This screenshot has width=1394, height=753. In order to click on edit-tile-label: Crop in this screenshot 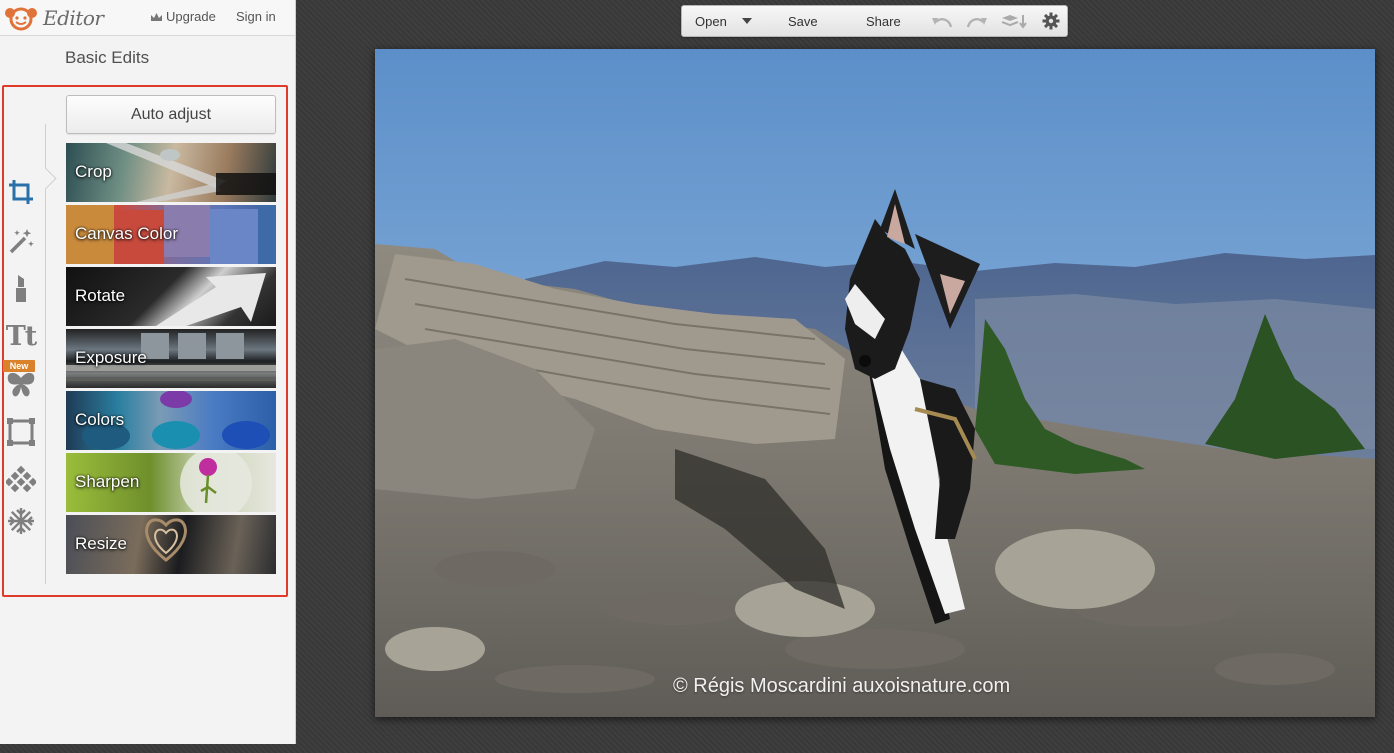, I will do `click(93, 171)`.